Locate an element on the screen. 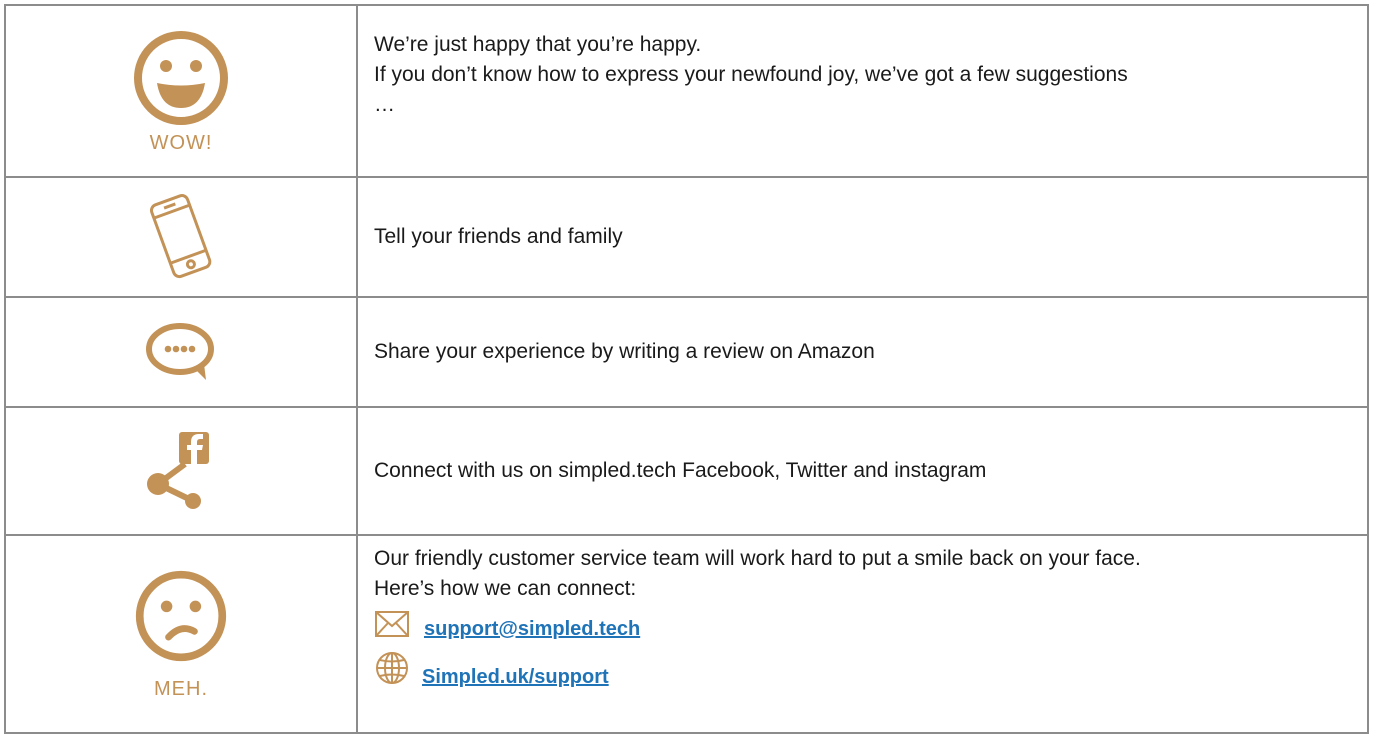 The image size is (1374, 734). website-contact: Simpled.uk/support is located at coordinates (870, 669).